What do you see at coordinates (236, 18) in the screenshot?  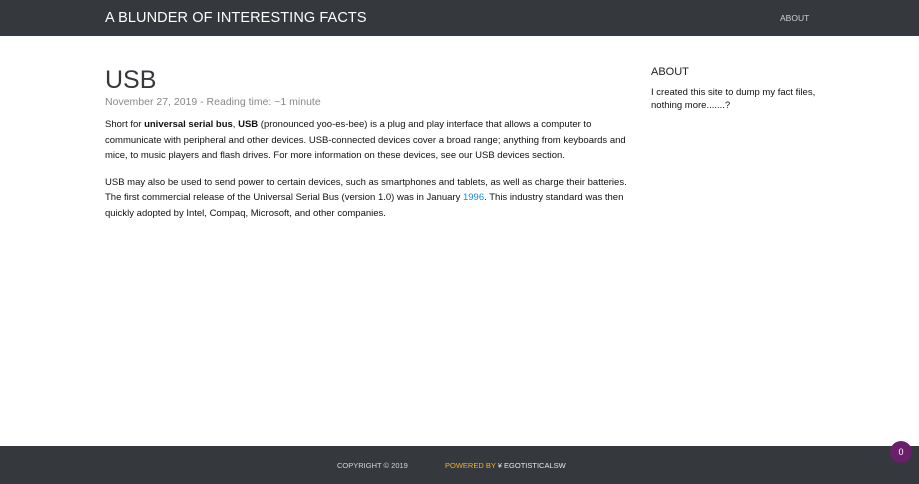 I see `site-title: A BLUNDER OF INTERESTING FACTS` at bounding box center [236, 18].